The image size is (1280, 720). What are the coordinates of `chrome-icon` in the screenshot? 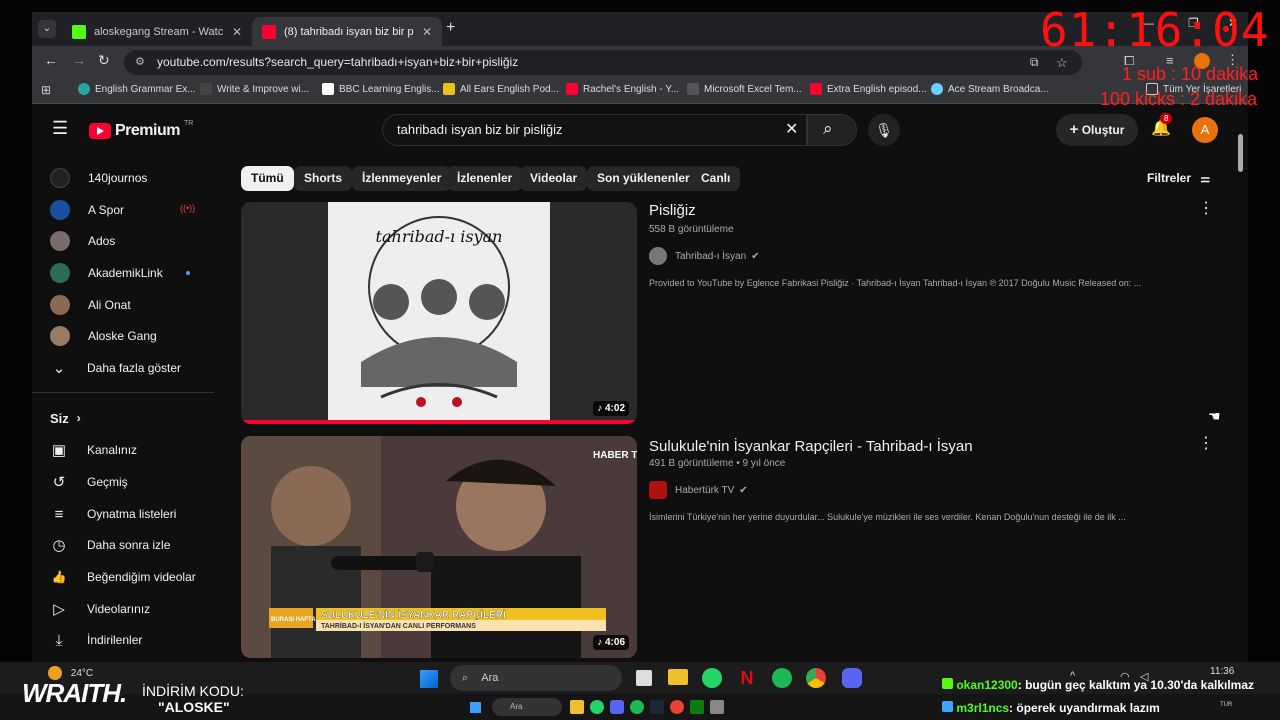 It's located at (816, 678).